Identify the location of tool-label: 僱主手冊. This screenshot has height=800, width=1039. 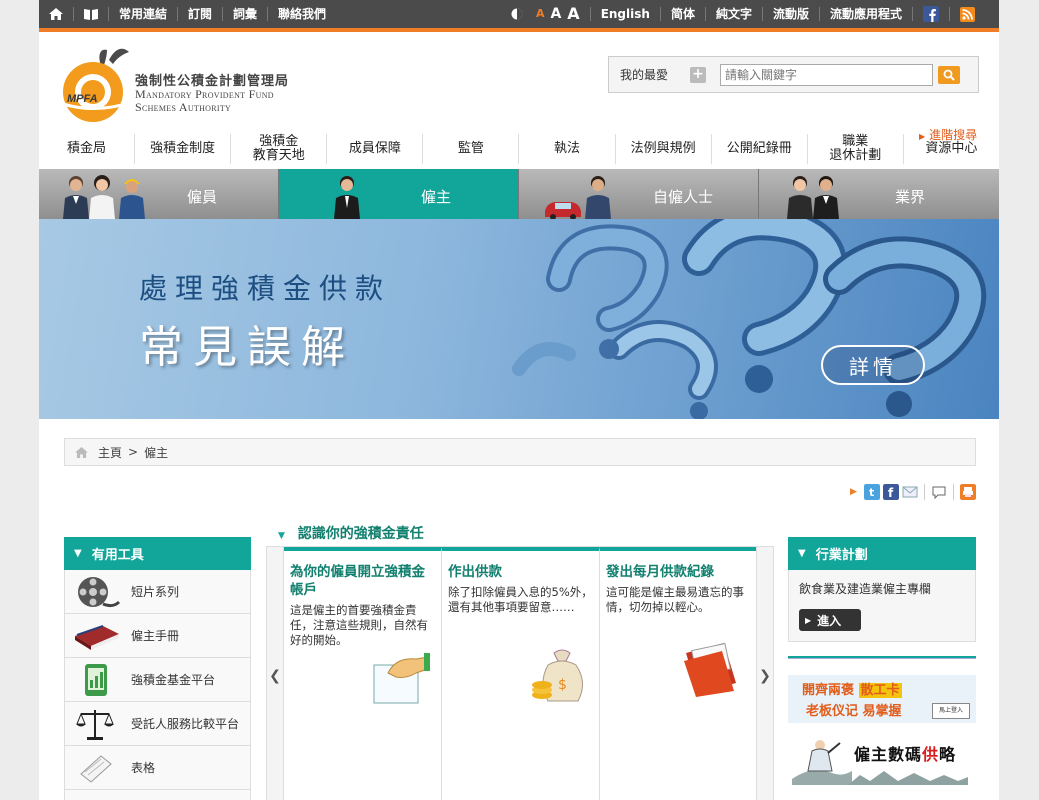
(155, 636).